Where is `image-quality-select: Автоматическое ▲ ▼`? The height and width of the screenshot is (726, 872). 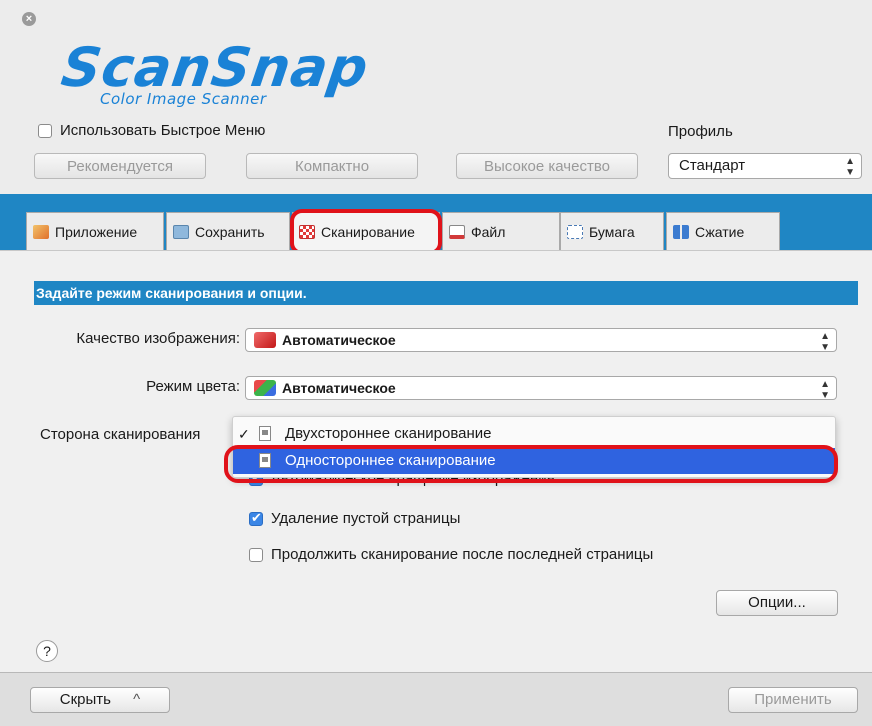 image-quality-select: Автоматическое ▲ ▼ is located at coordinates (541, 340).